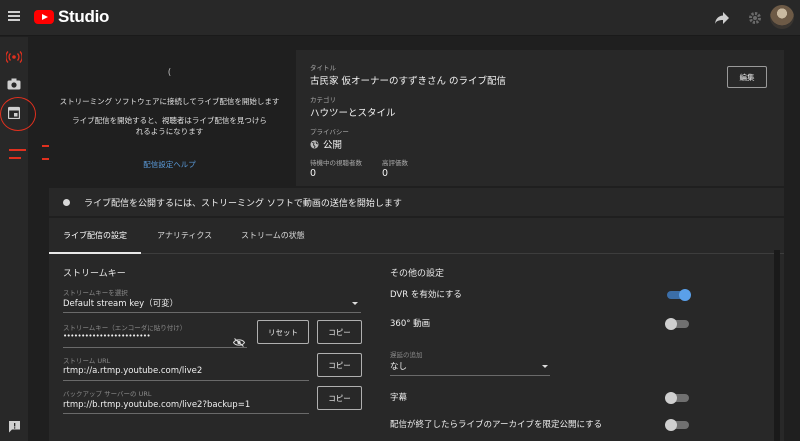 The image size is (800, 441). I want to click on privacy-label: プライバシー, so click(329, 132).